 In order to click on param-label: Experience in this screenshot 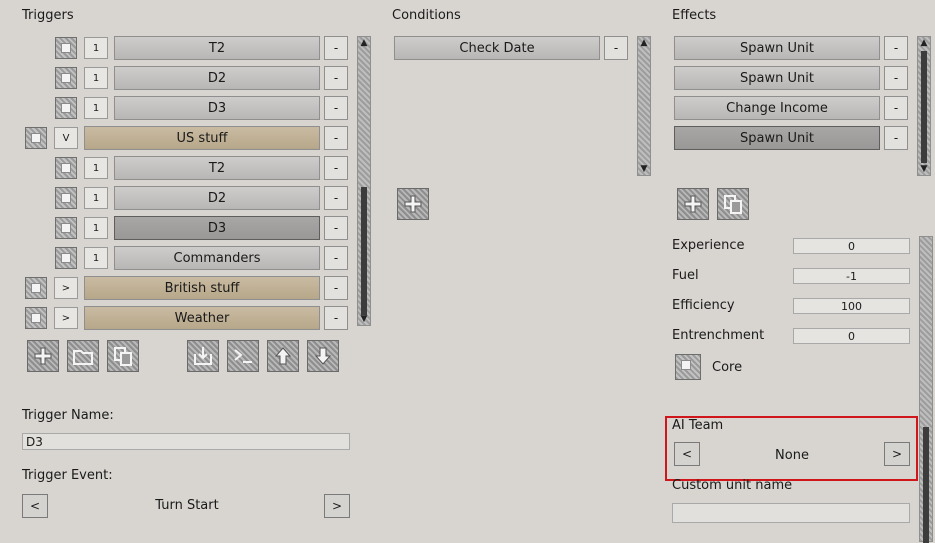, I will do `click(708, 245)`.